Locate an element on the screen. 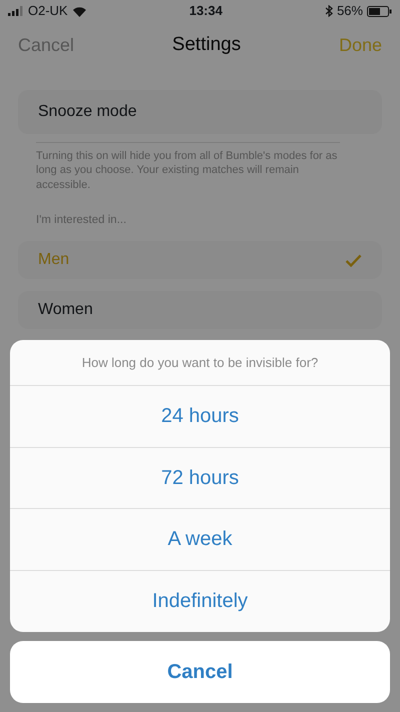 This screenshot has width=400, height=712. status-time: 13:34 is located at coordinates (205, 11).